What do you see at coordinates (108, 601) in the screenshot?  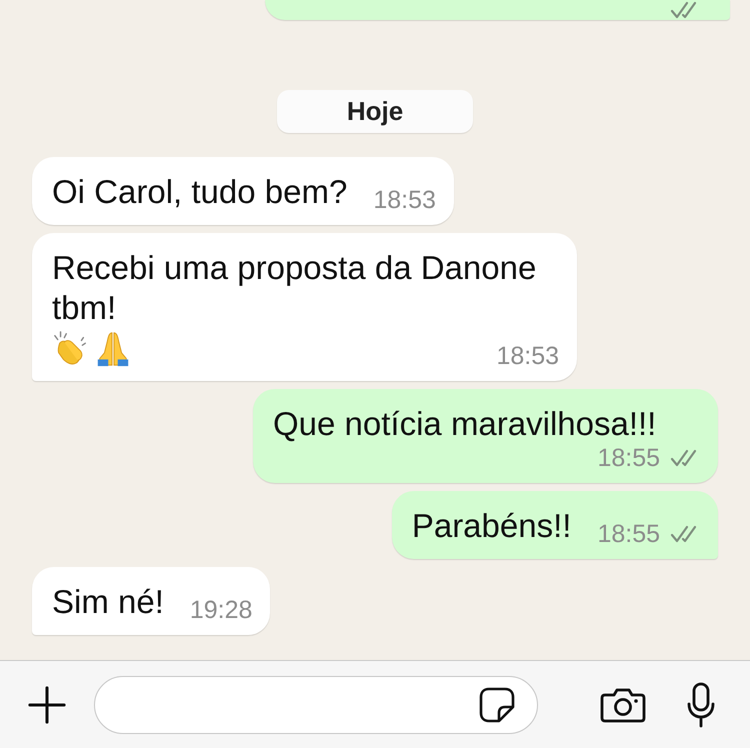 I see `message-text: Sim né!` at bounding box center [108, 601].